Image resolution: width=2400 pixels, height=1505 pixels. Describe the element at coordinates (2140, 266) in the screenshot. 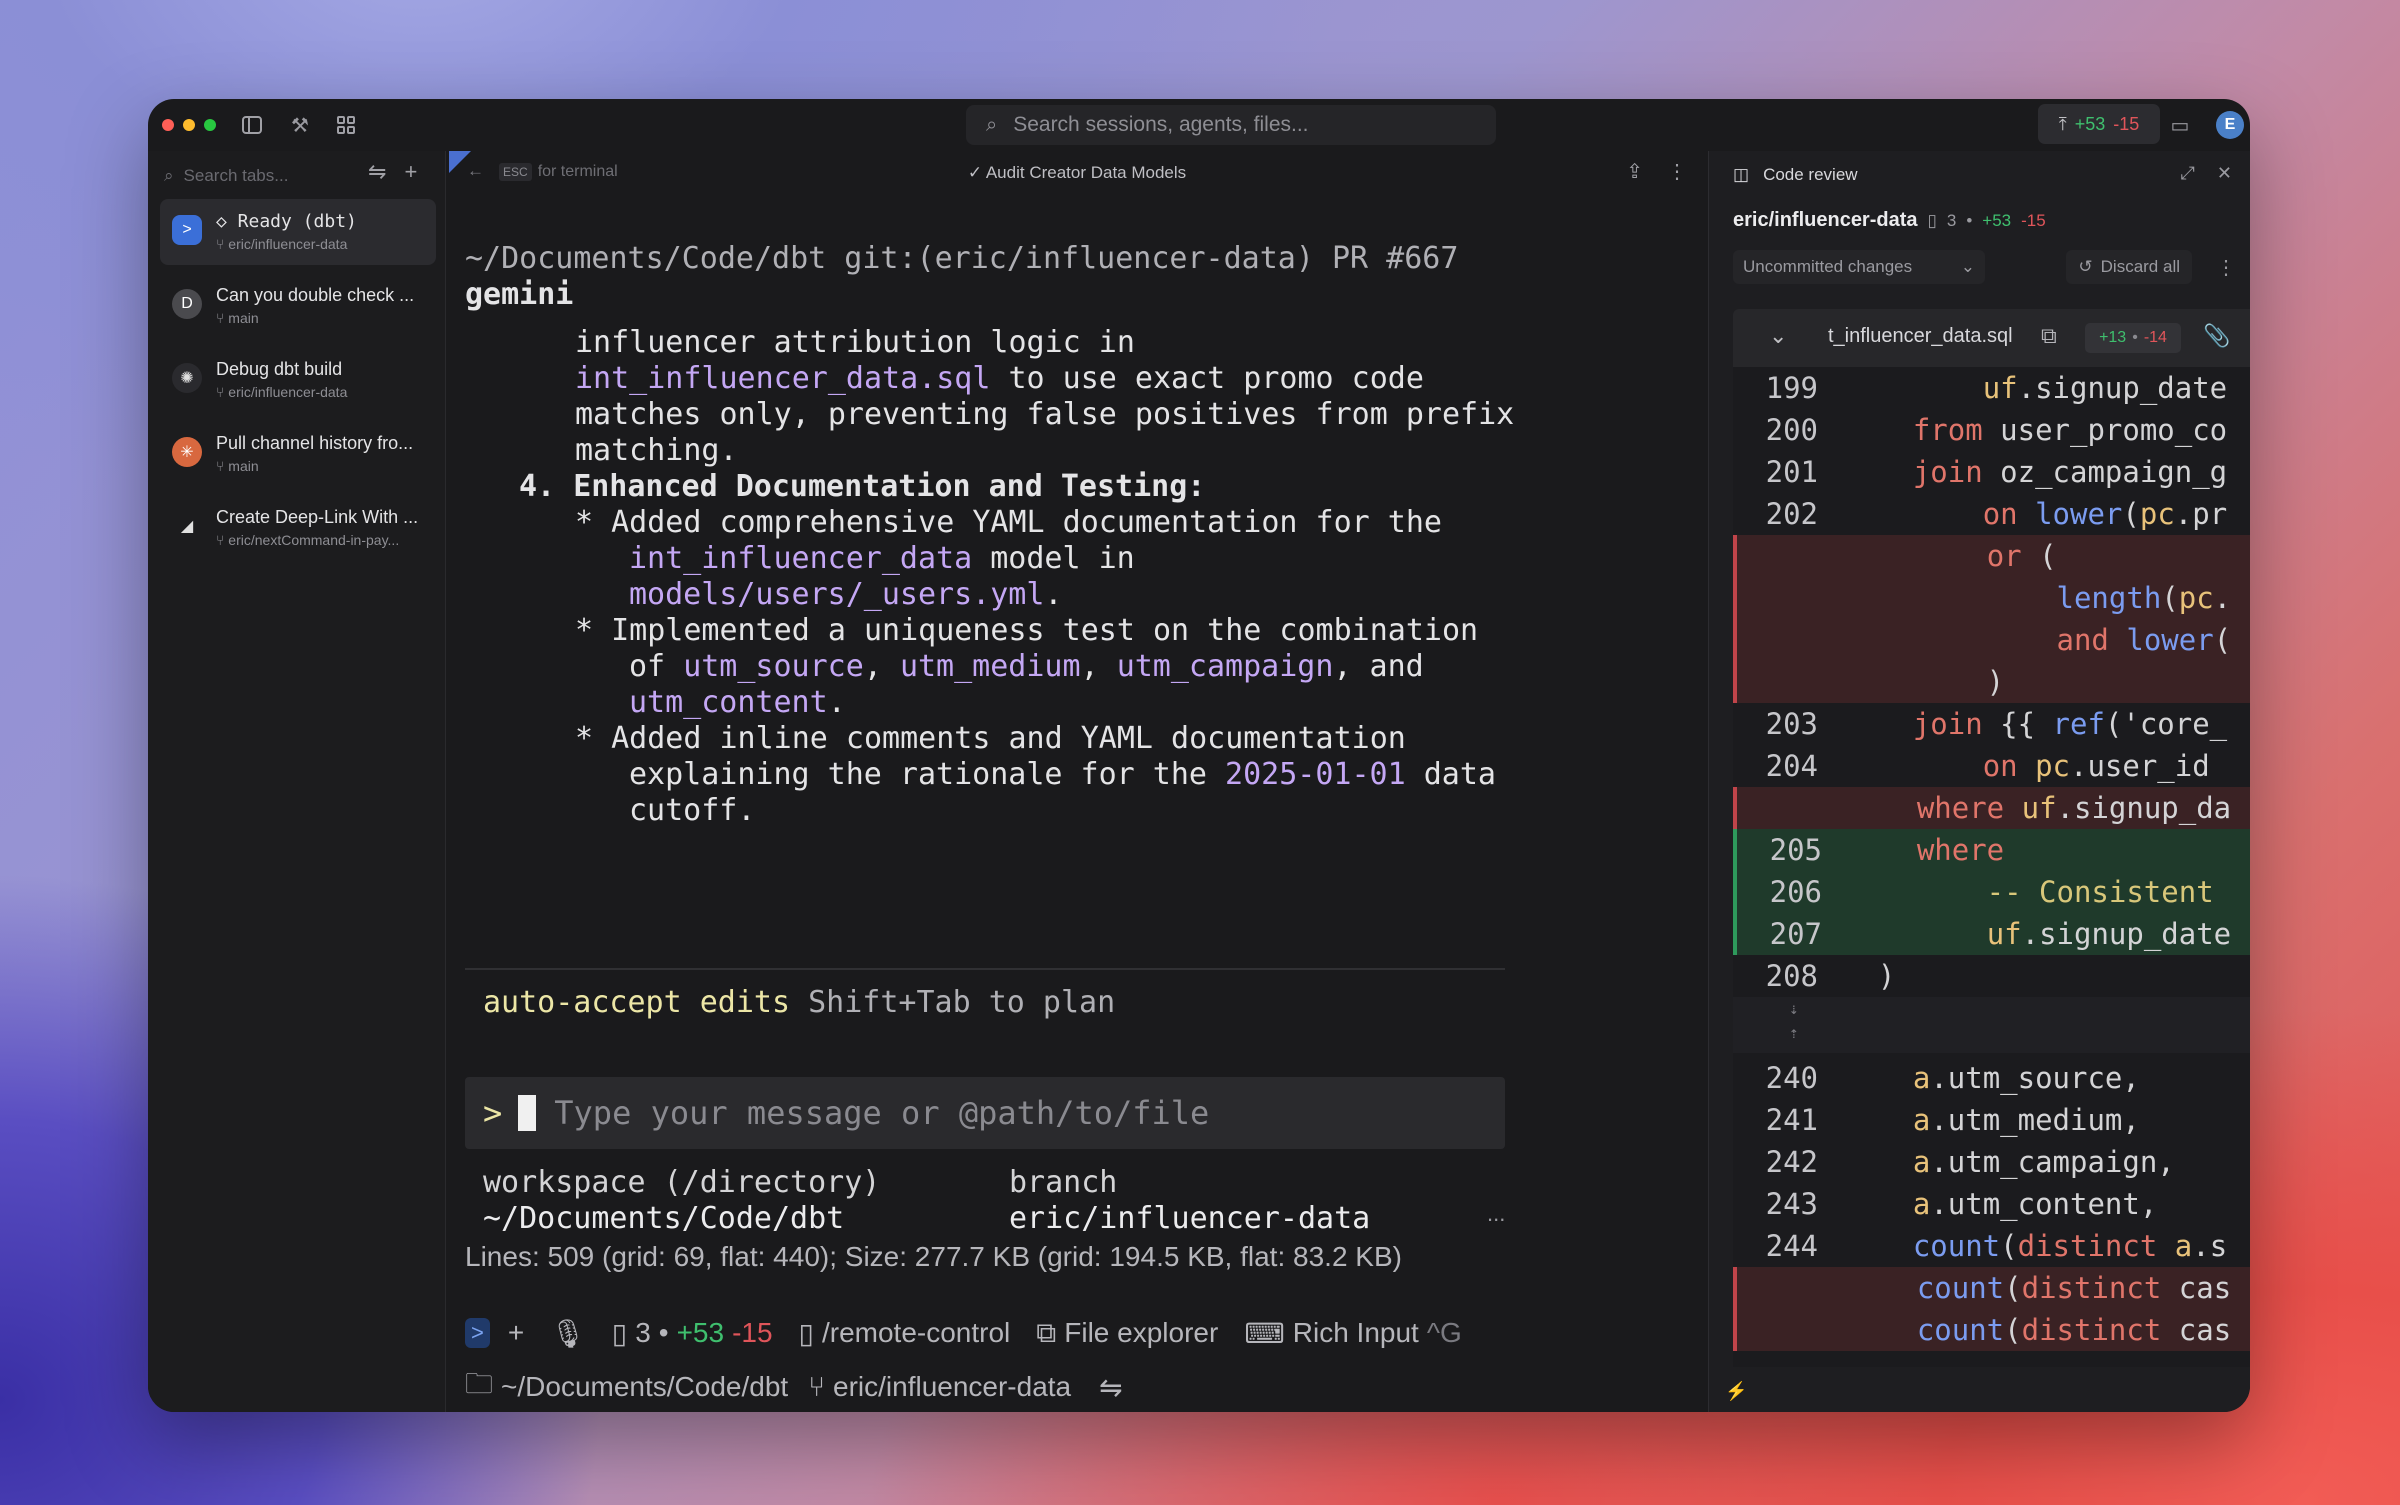

I see `discard-label: Discard all` at that location.